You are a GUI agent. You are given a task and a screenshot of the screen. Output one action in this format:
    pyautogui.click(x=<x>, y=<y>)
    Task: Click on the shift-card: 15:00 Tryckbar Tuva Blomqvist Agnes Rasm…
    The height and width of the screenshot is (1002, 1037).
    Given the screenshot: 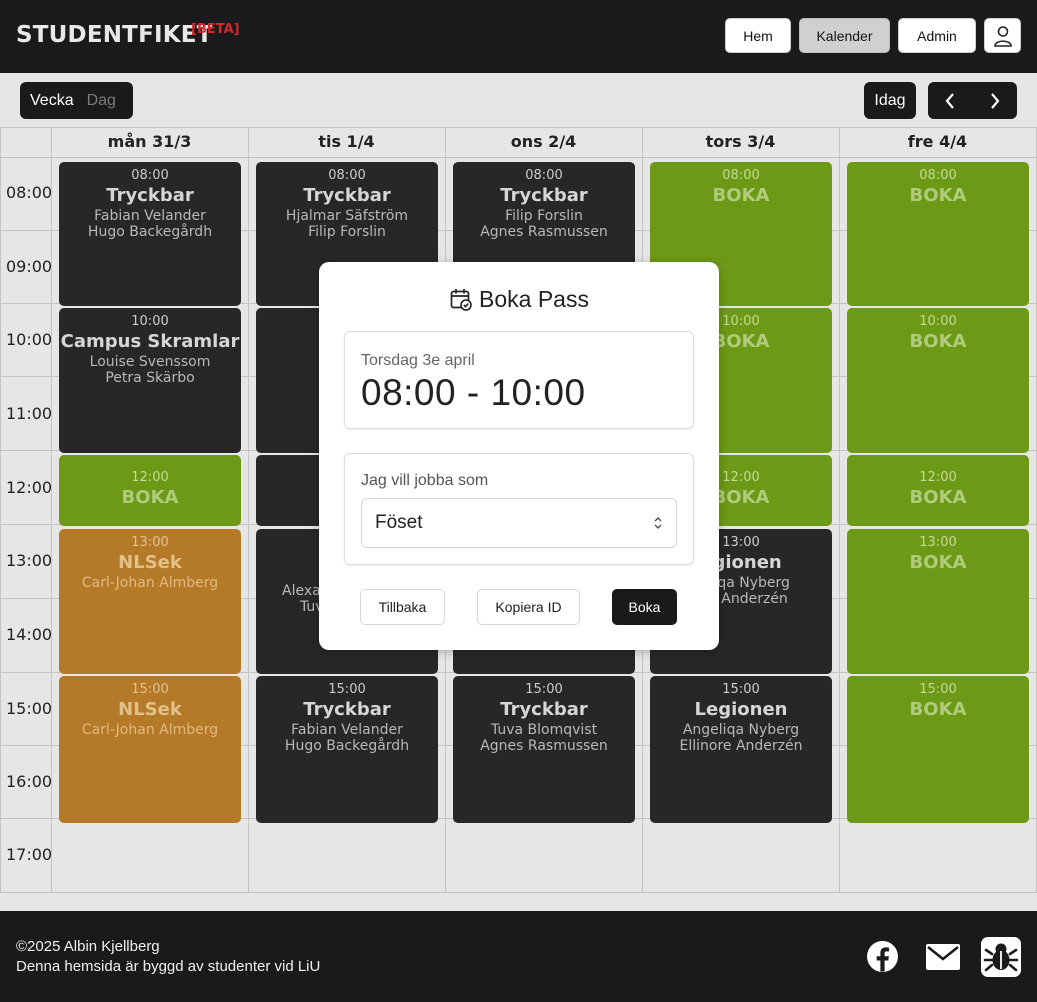 What is the action you would take?
    pyautogui.click(x=544, y=749)
    